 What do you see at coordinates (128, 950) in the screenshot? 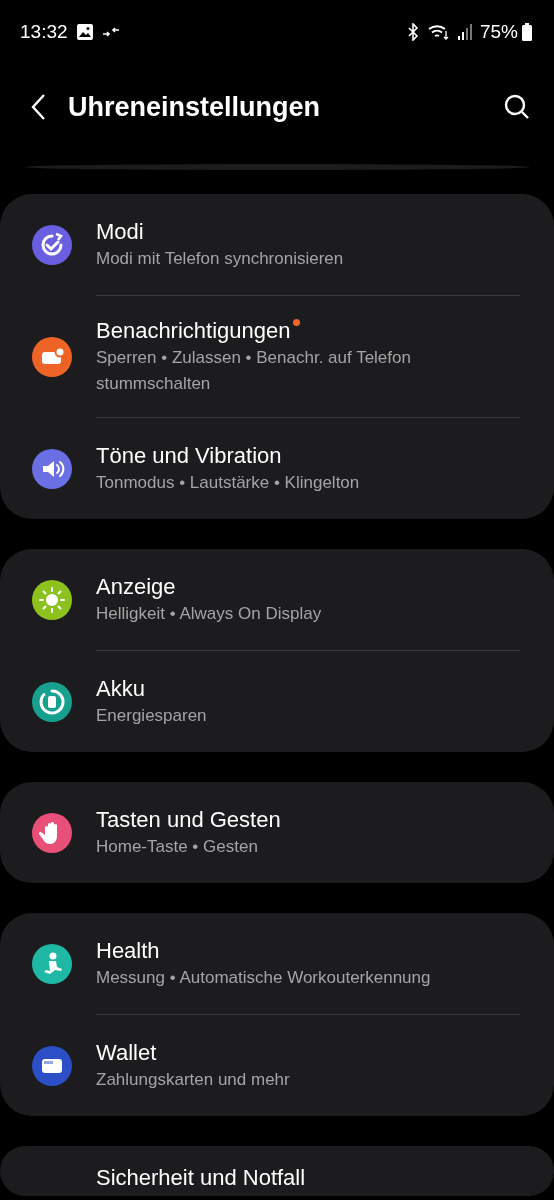
I see `item-title: Health` at bounding box center [128, 950].